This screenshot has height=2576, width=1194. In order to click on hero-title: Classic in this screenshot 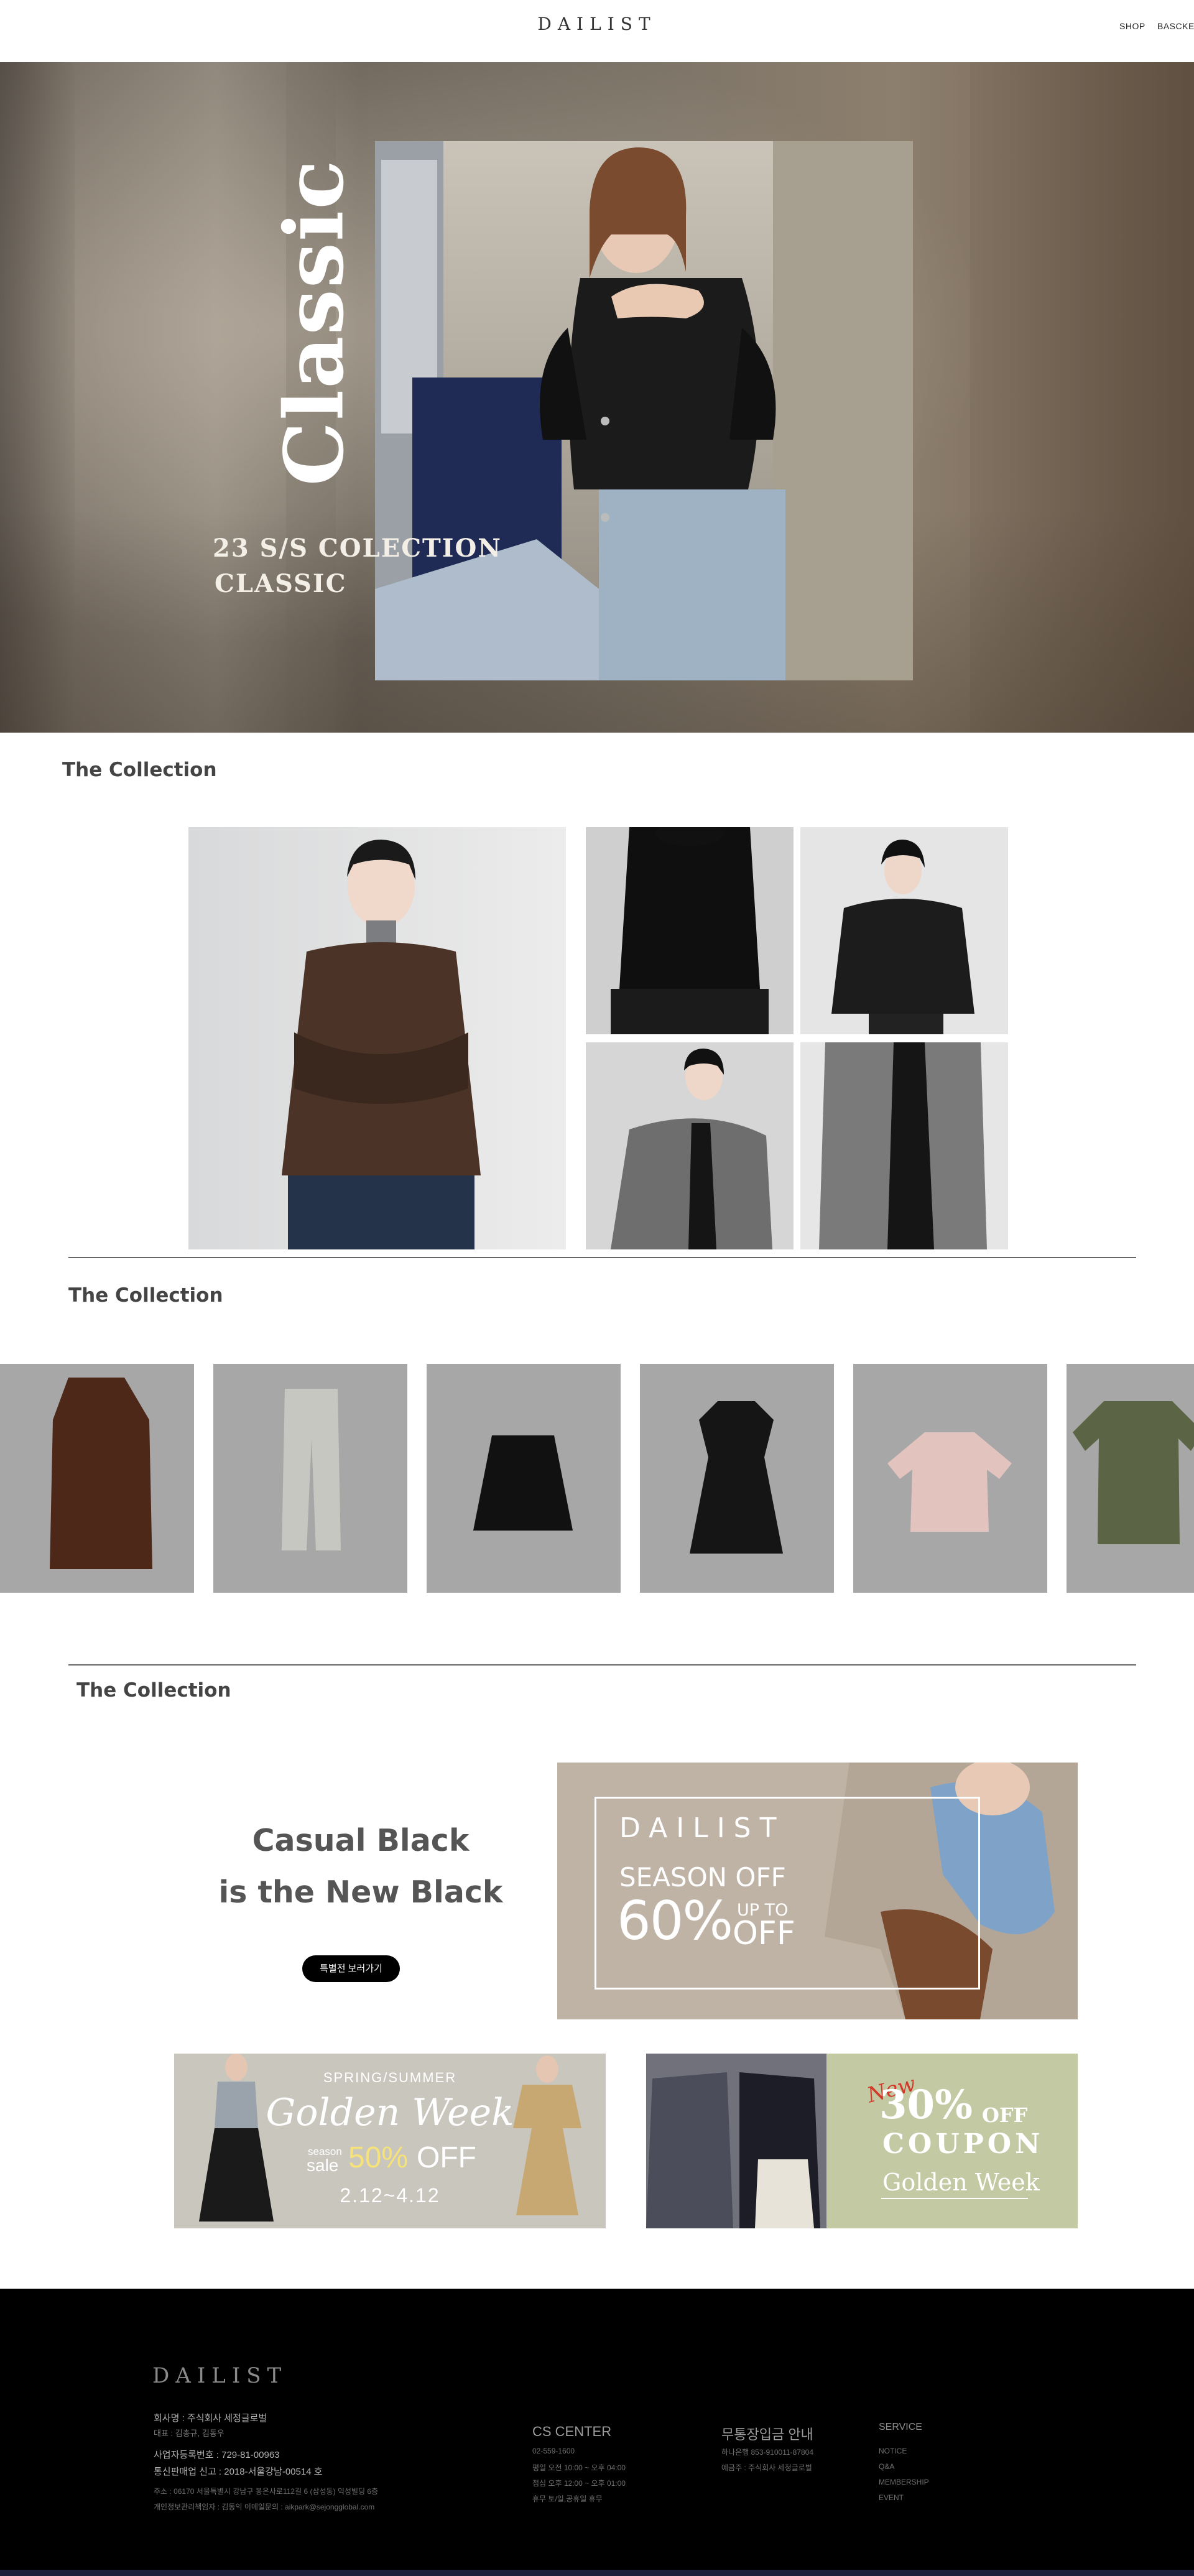, I will do `click(314, 322)`.